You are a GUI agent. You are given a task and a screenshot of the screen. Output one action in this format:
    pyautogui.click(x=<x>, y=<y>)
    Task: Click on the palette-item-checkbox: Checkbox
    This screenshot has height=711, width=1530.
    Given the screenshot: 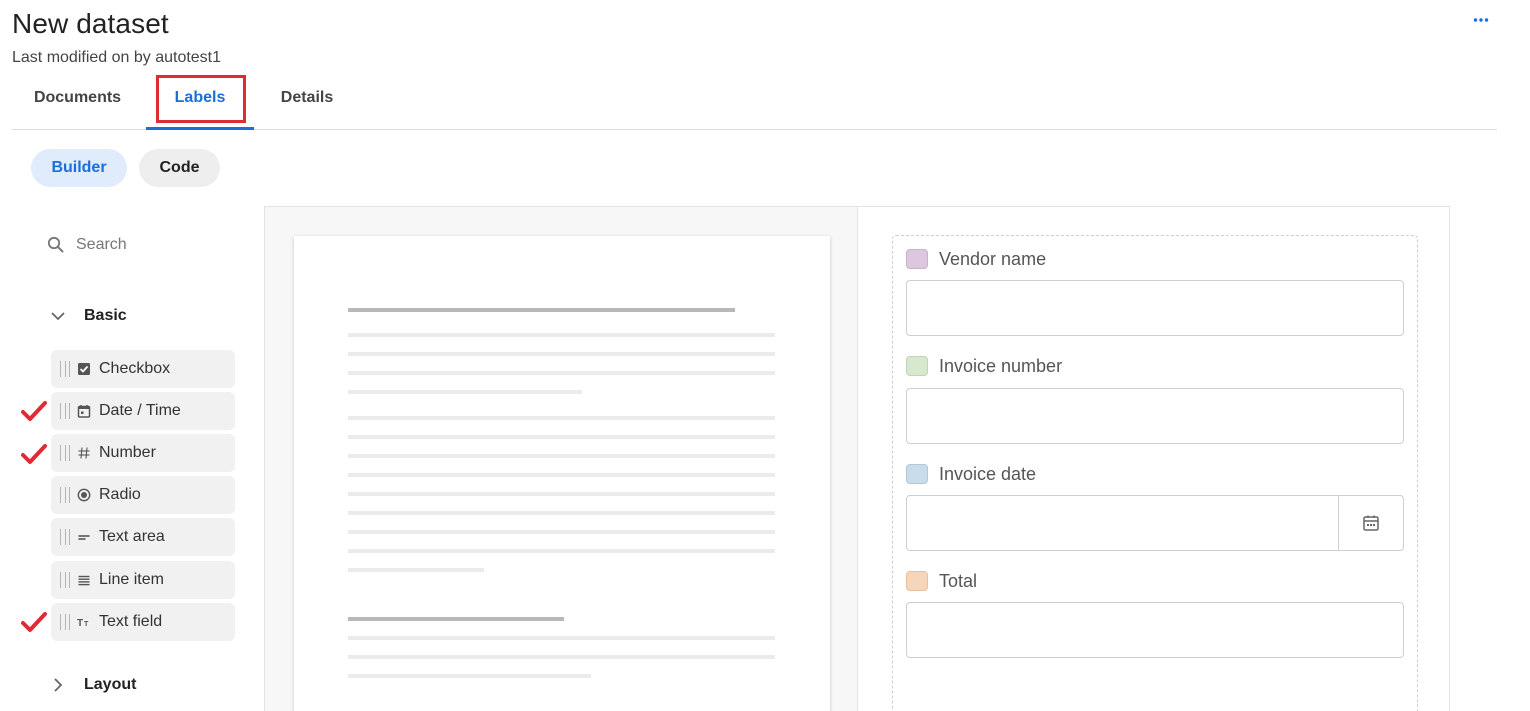 What is the action you would take?
    pyautogui.click(x=143, y=369)
    